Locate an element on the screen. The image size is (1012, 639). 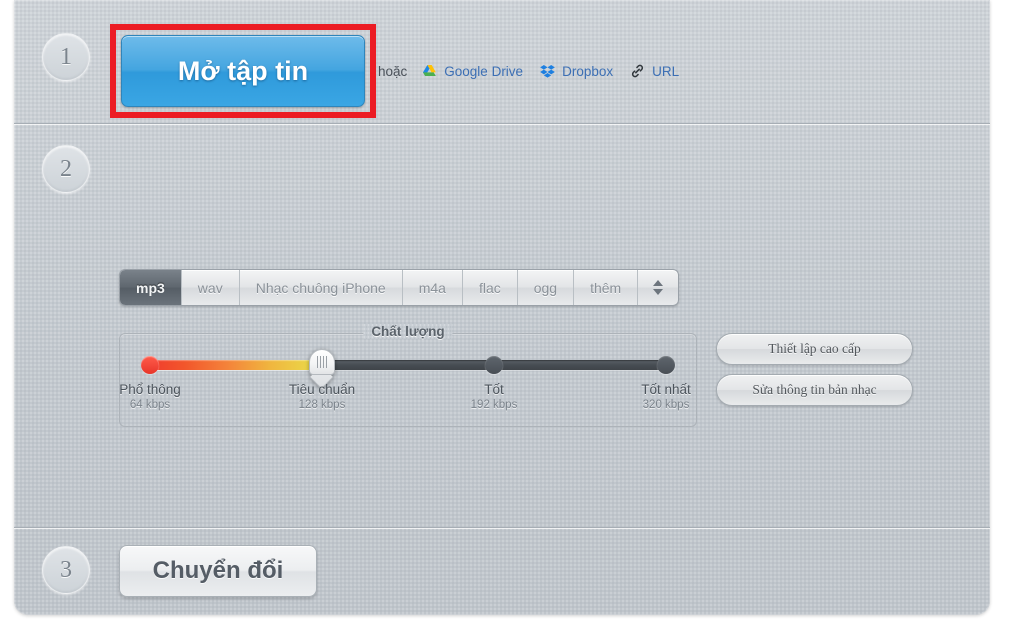
quality-label-0: Phổ thông 64 kbps is located at coordinates (150, 396).